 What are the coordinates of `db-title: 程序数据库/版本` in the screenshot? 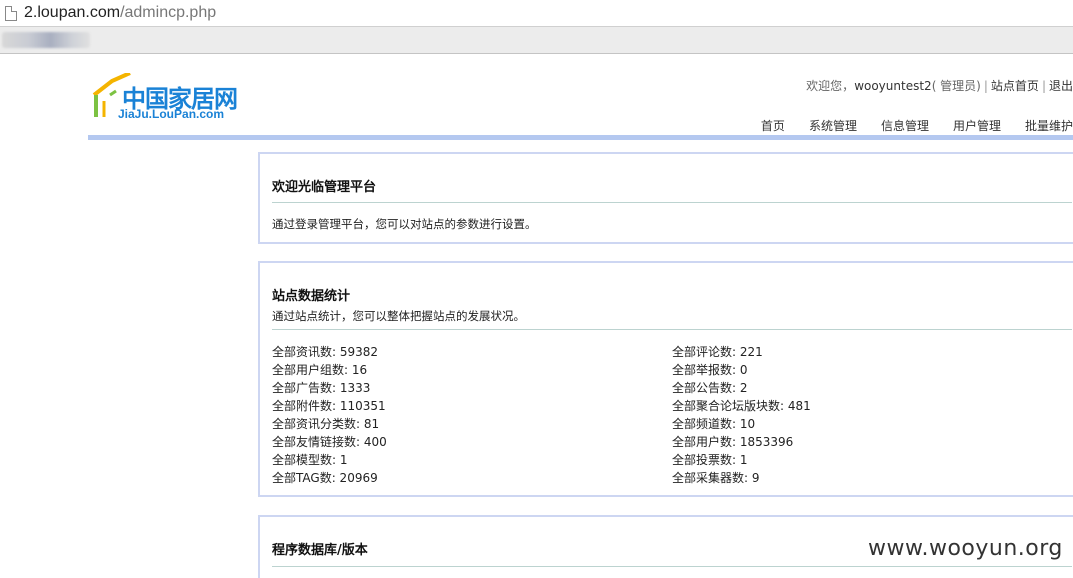 It's located at (320, 550).